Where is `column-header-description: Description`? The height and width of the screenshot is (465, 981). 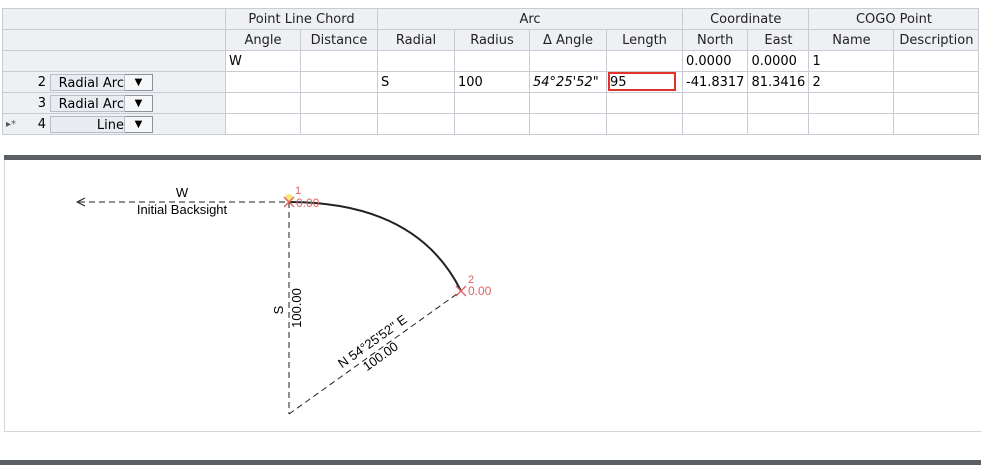 column-header-description: Description is located at coordinates (936, 40).